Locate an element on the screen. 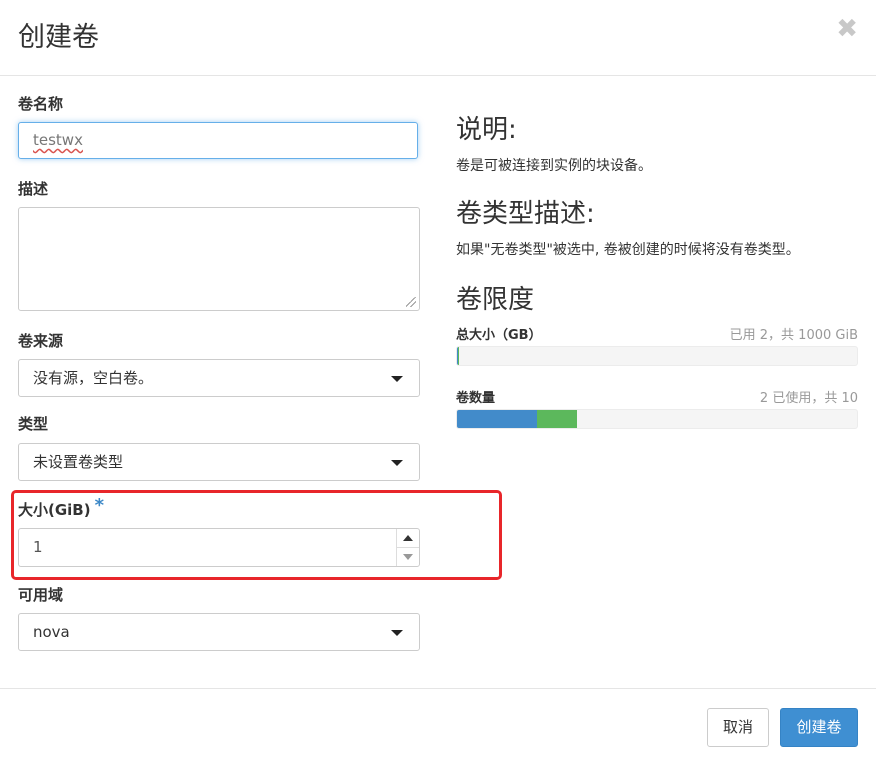 This screenshot has width=876, height=769. volume-count-progress-bar is located at coordinates (657, 419).